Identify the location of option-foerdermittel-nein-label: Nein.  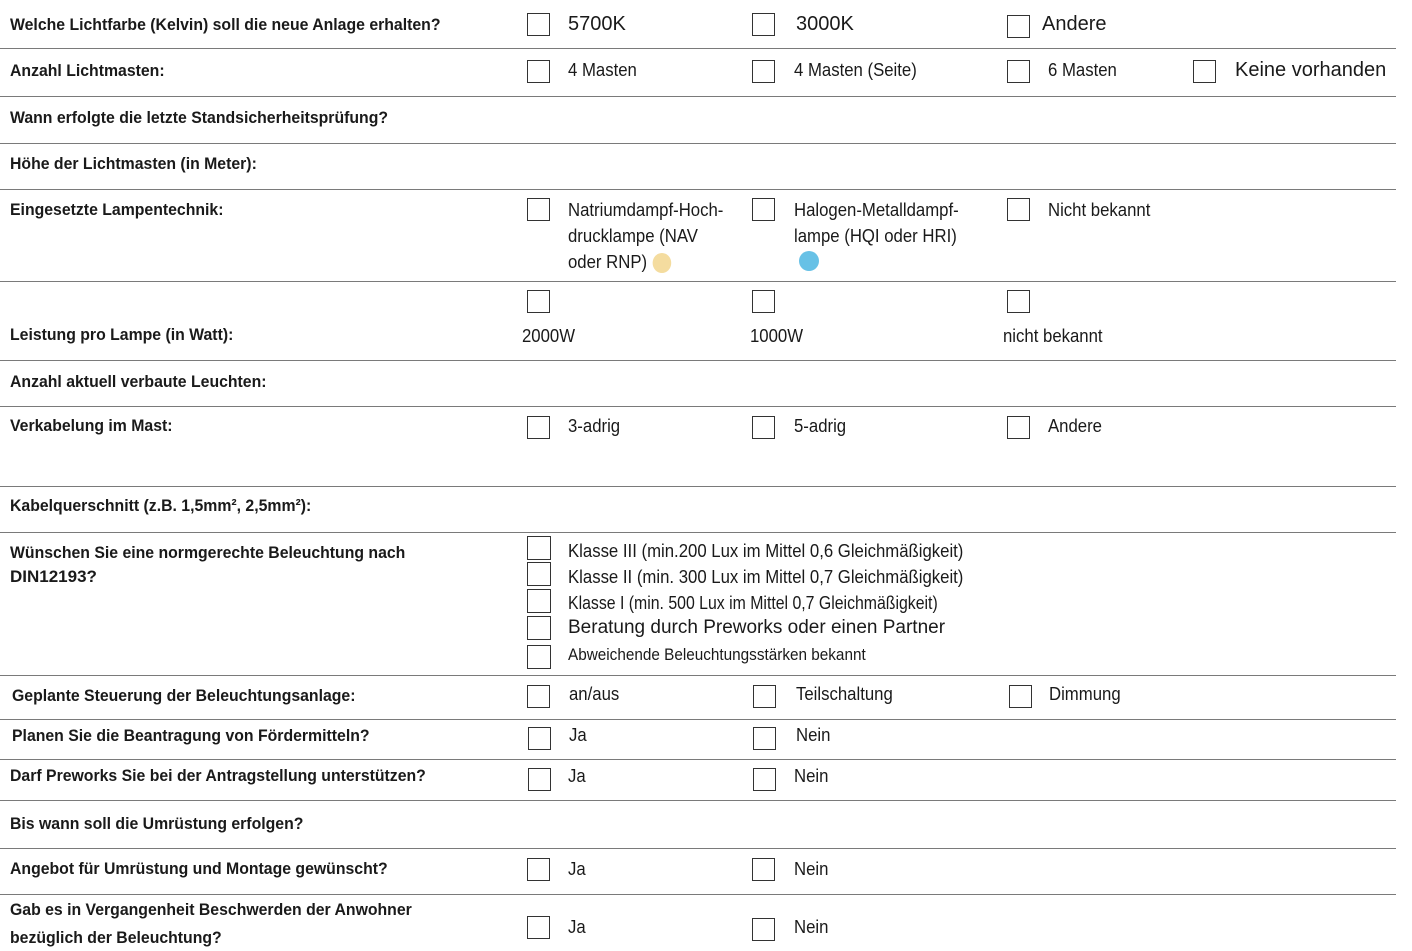
(813, 735).